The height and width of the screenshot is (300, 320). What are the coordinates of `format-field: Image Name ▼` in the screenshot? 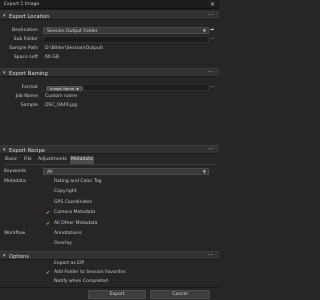 It's located at (126, 87).